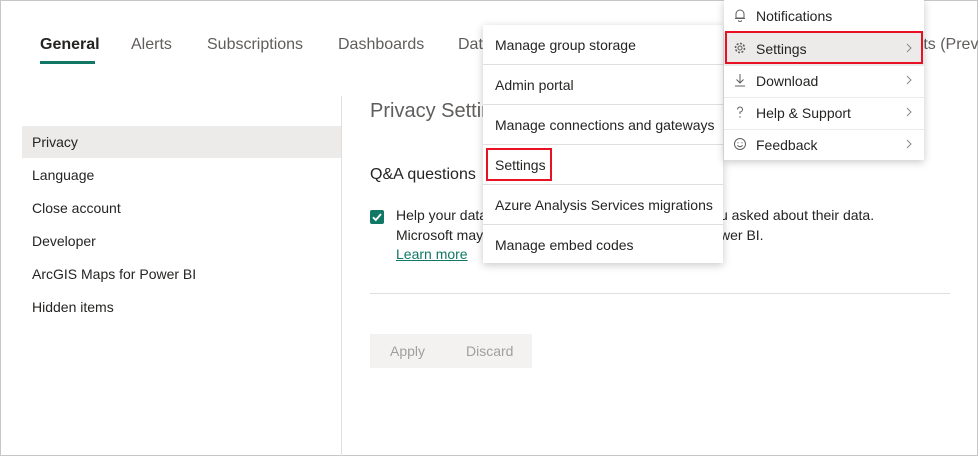  What do you see at coordinates (181, 241) in the screenshot?
I see `sidebar-item-developer: Developer` at bounding box center [181, 241].